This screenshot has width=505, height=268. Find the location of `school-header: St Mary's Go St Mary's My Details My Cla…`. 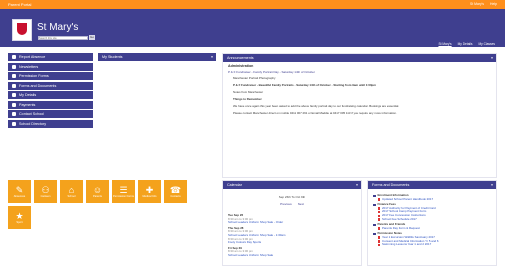

school-header: St Mary's Go St Mary's My Details My Cla… is located at coordinates (252, 28).